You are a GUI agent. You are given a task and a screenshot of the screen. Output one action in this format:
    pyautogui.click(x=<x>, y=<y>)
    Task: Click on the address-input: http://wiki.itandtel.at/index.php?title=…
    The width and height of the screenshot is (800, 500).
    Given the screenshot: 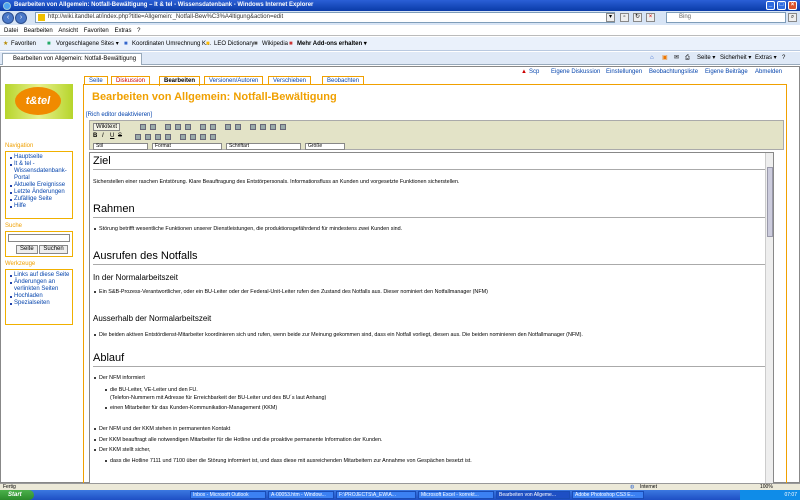 What is the action you would take?
    pyautogui.click(x=325, y=17)
    